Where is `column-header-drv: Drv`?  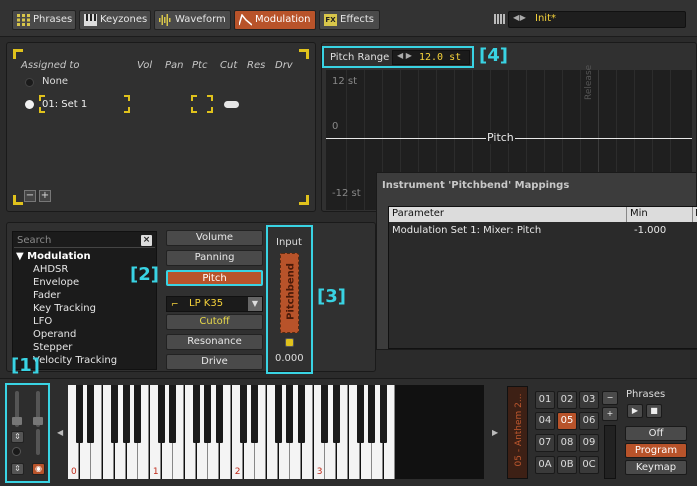
column-header-drv: Drv is located at coordinates (284, 65).